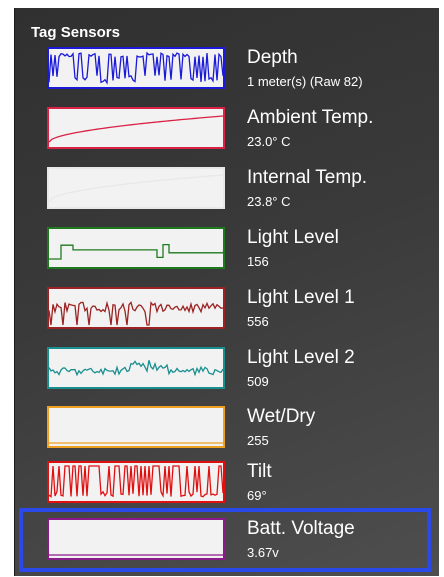  I want to click on sensor-value: 255, so click(258, 440).